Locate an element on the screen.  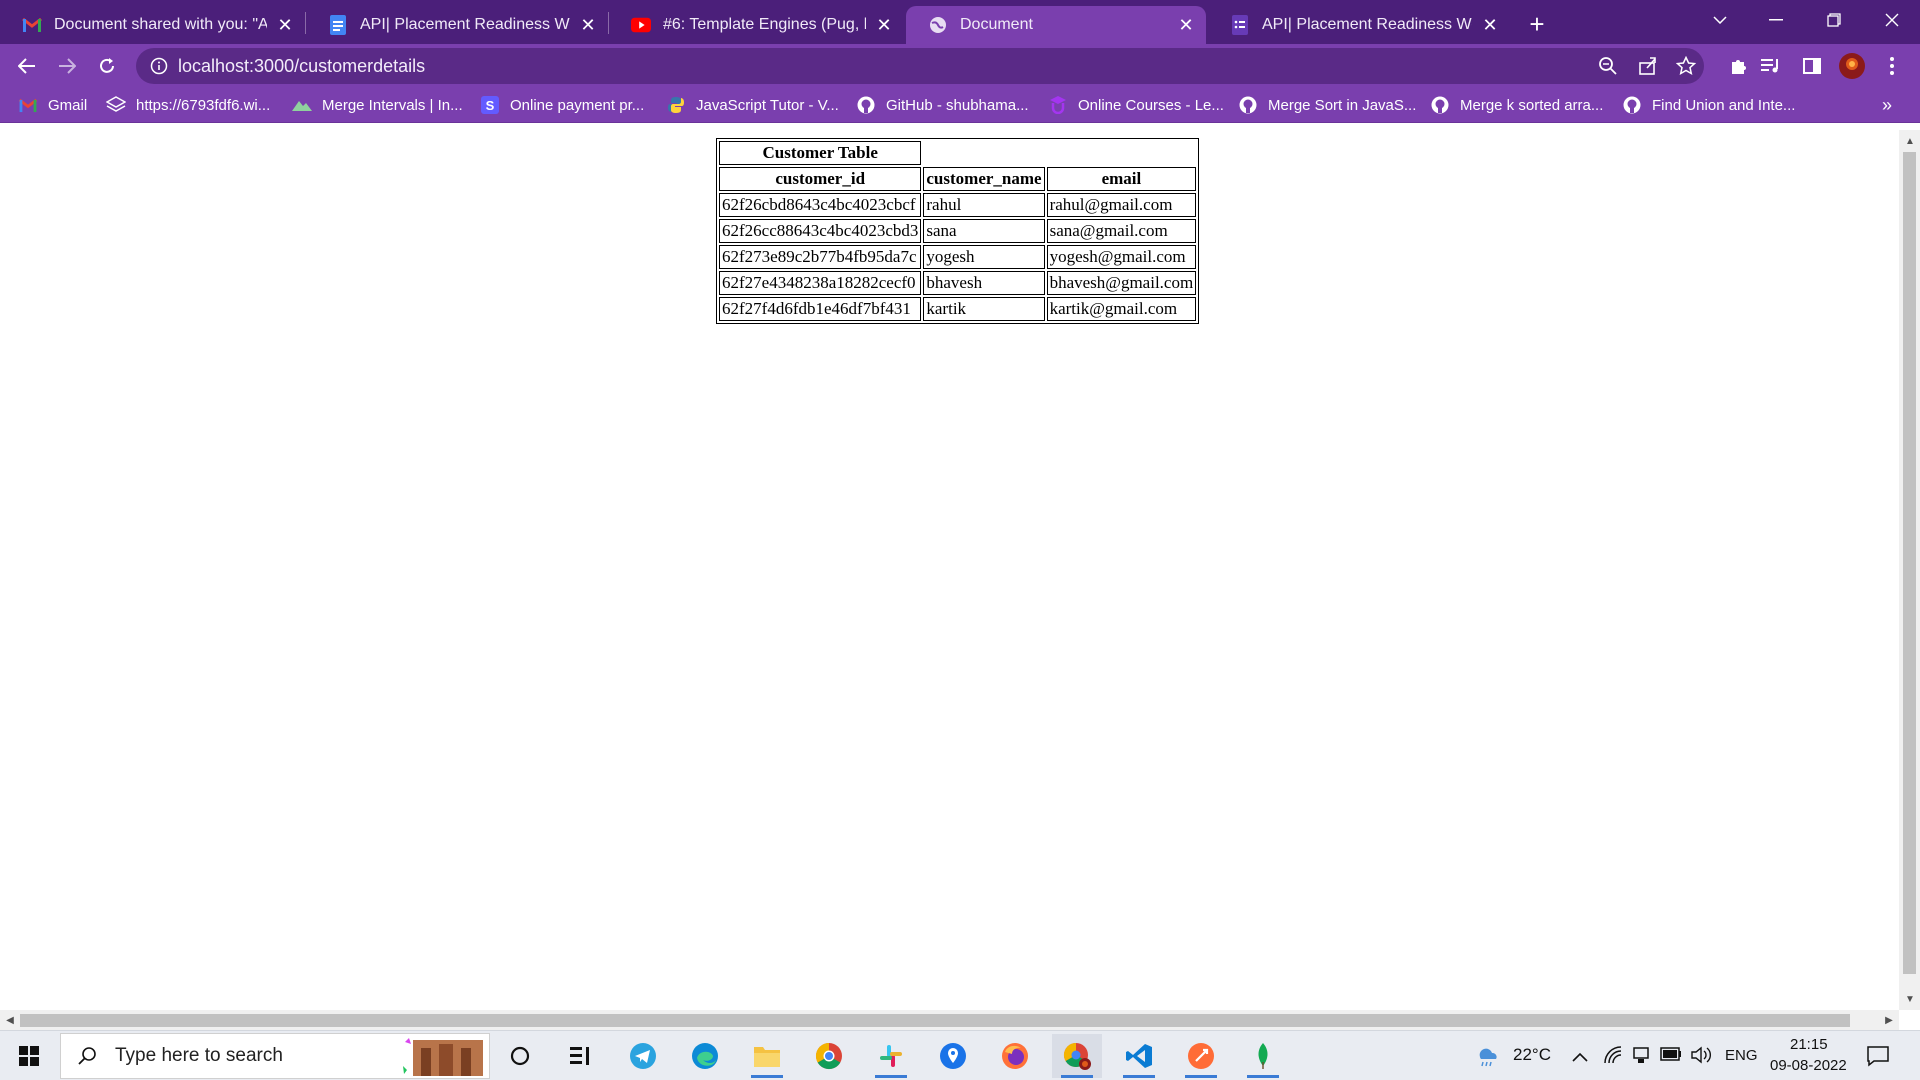
restore-button is located at coordinates (1834, 20).